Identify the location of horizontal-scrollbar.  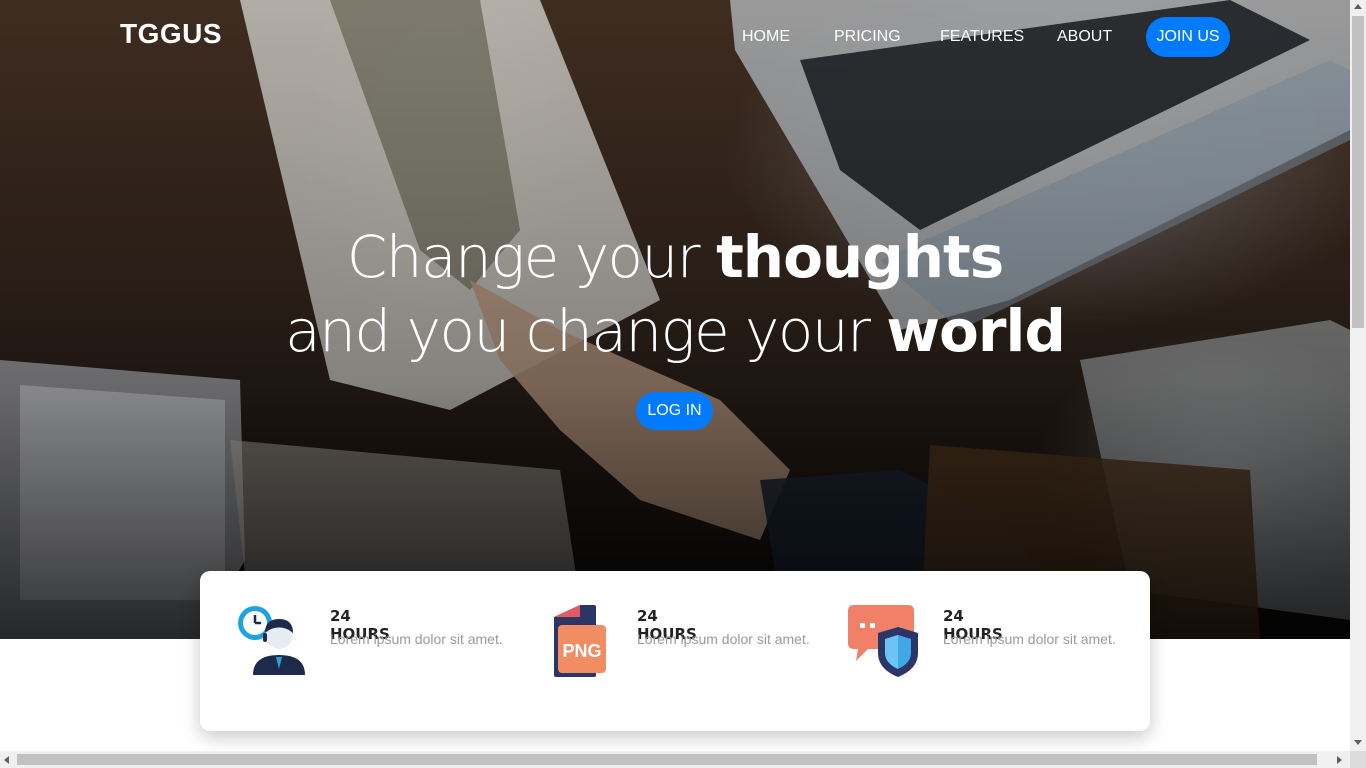
(675, 759).